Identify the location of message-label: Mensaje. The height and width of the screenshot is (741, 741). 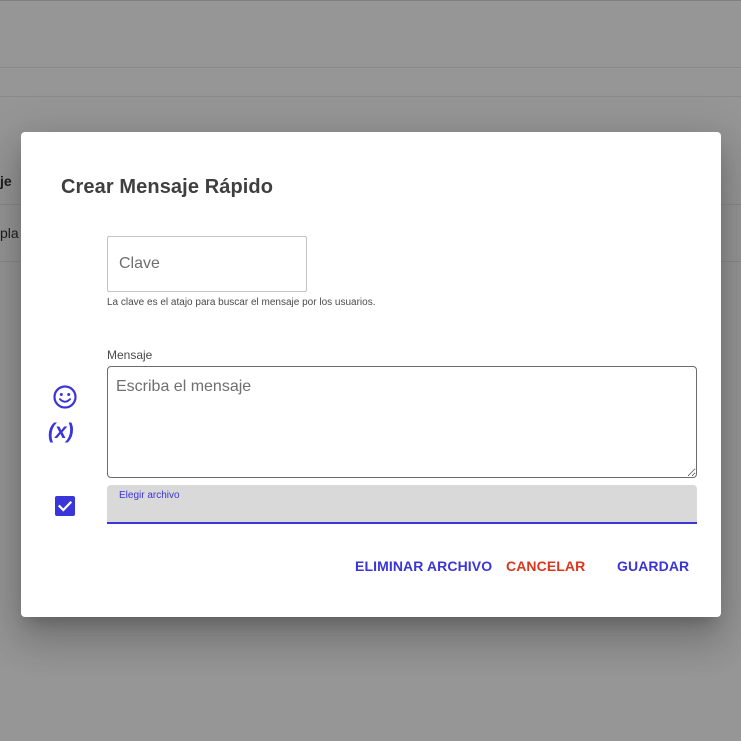
(130, 355).